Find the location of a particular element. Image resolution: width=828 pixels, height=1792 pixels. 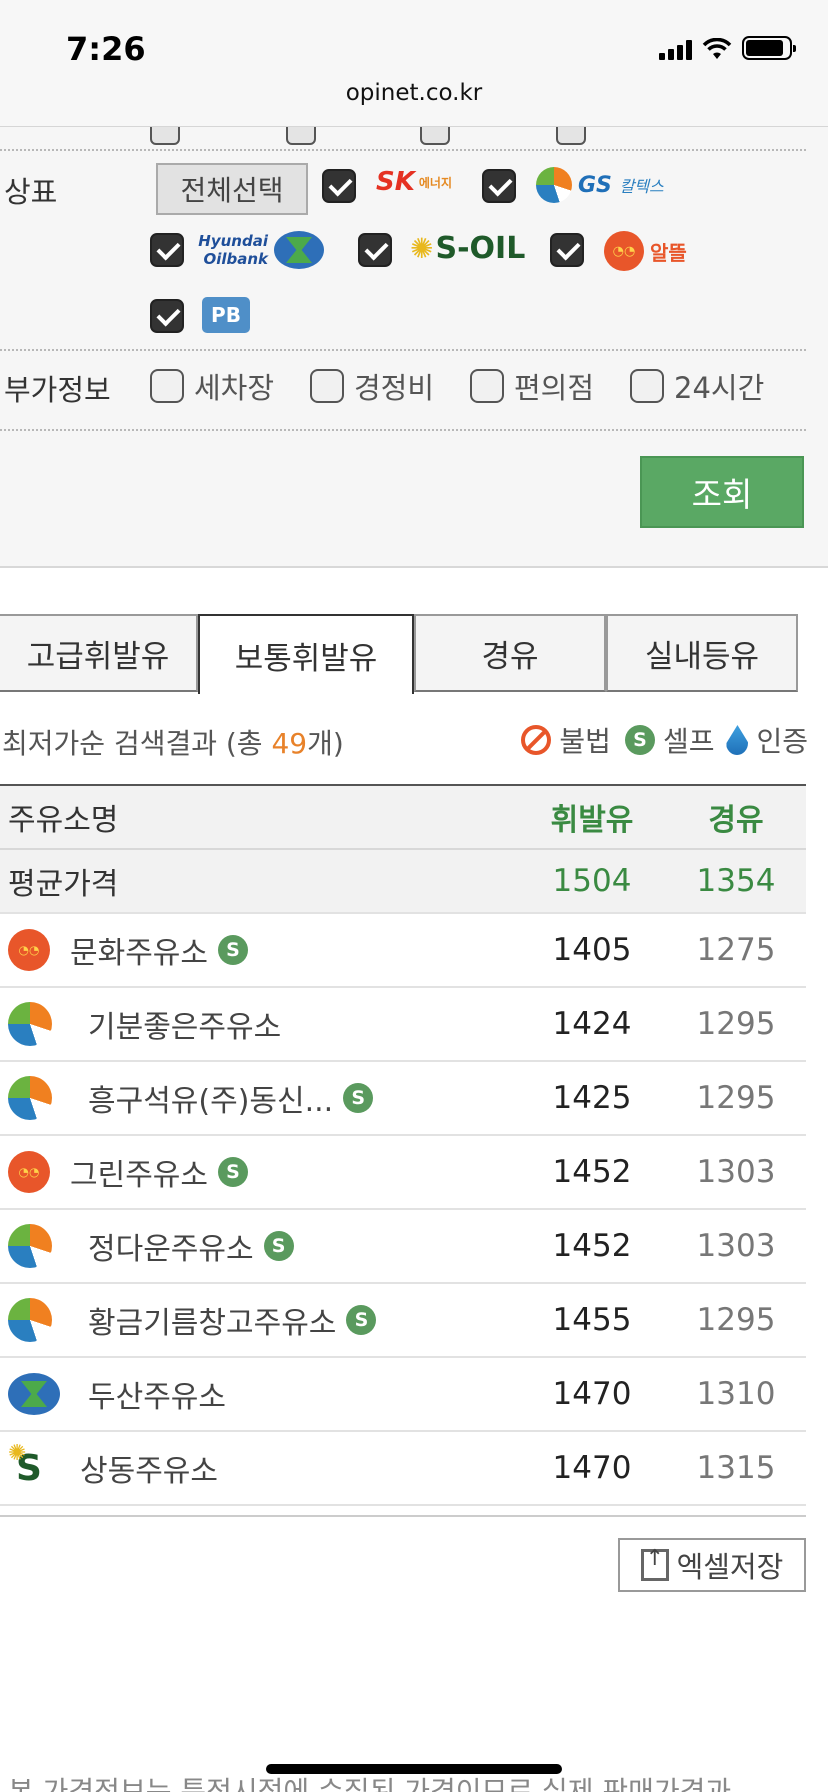

station-name: 정다운주유소 is located at coordinates (171, 1246).